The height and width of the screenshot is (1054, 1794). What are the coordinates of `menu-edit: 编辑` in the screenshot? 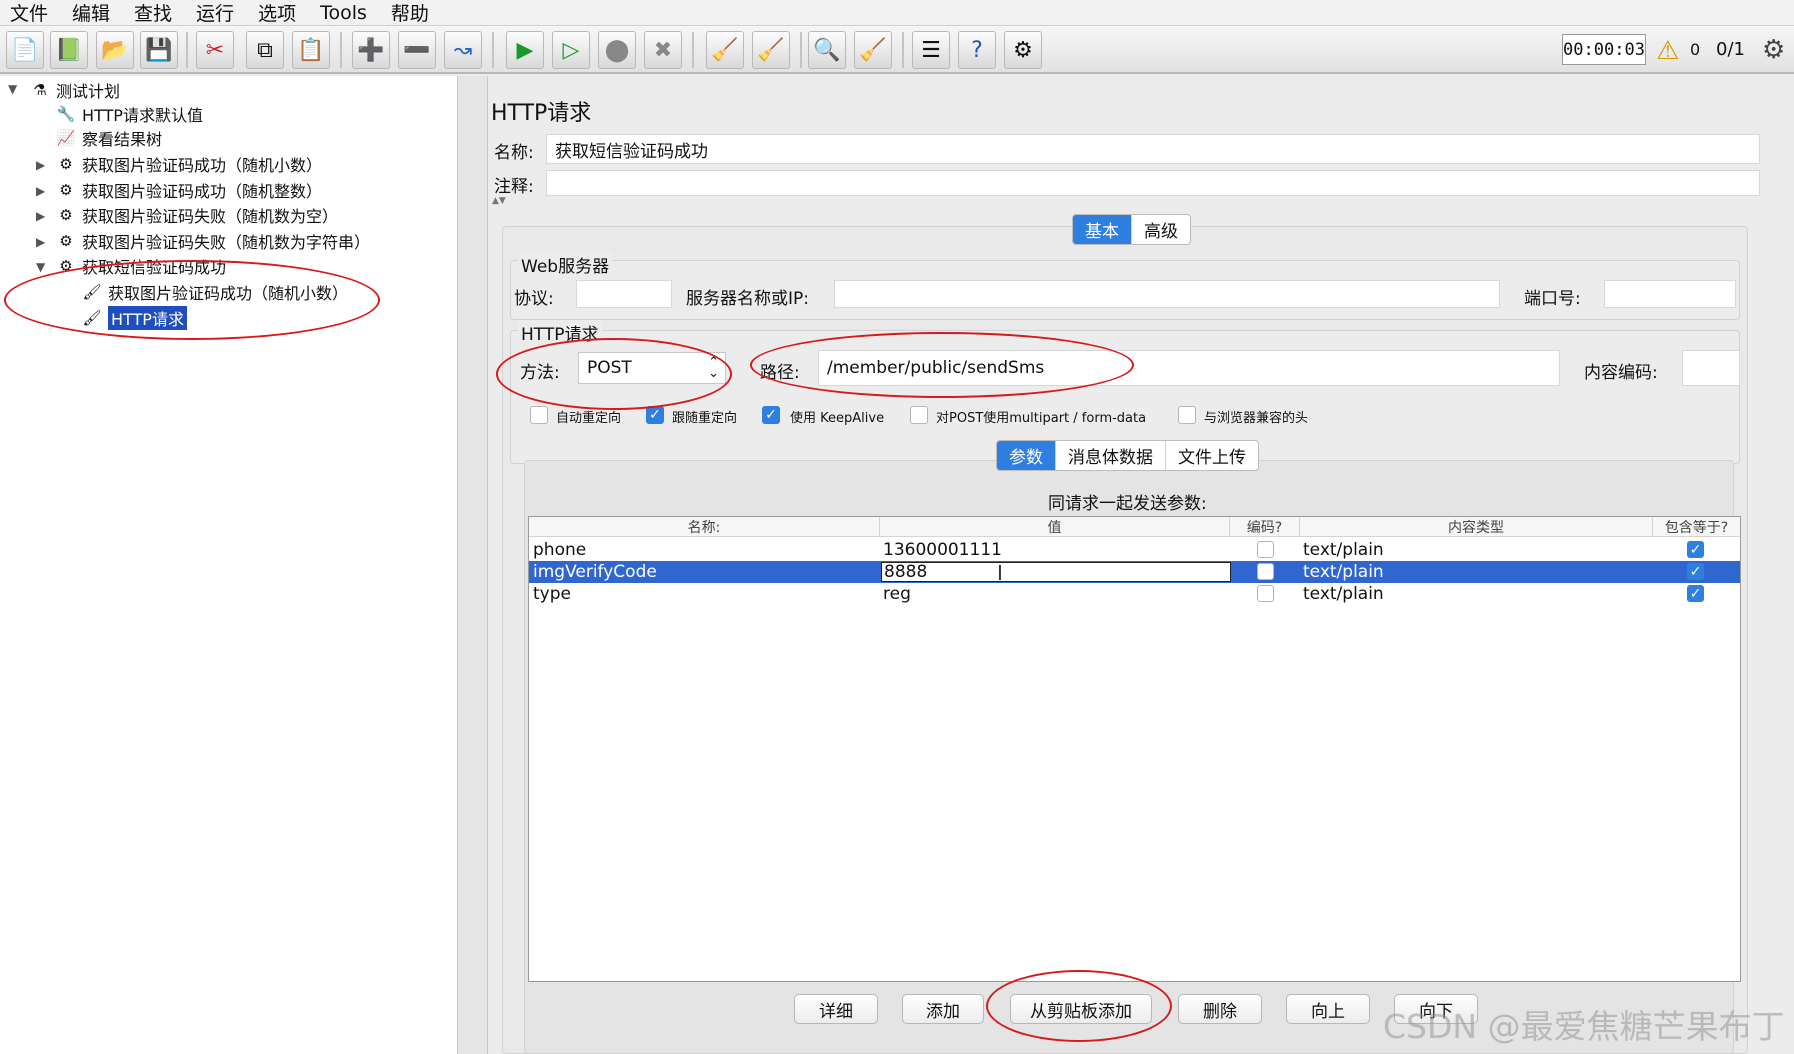 It's located at (91, 13).